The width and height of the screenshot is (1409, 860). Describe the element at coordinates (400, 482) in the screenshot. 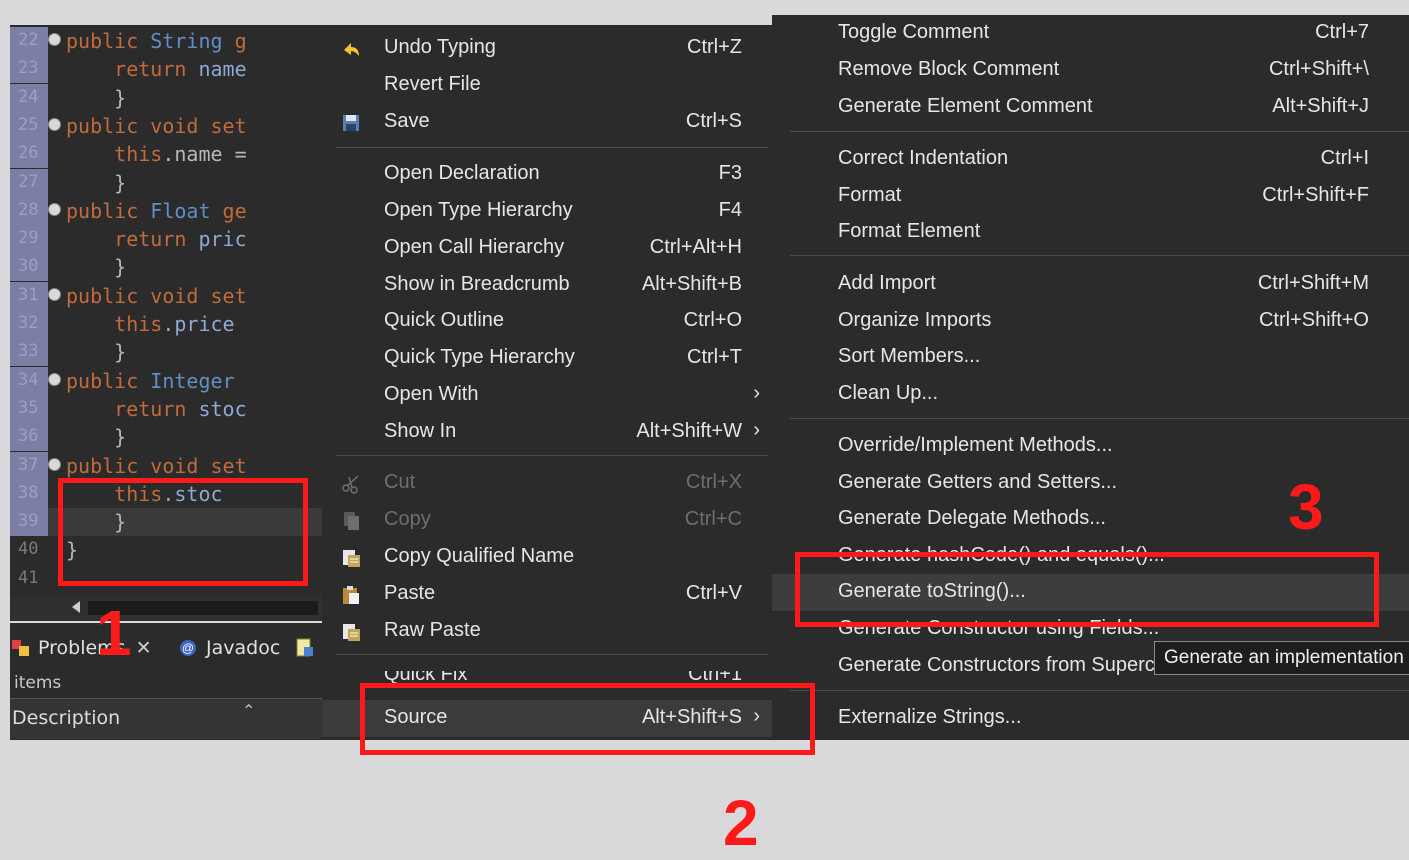

I see `menu-item-label: Cut` at that location.